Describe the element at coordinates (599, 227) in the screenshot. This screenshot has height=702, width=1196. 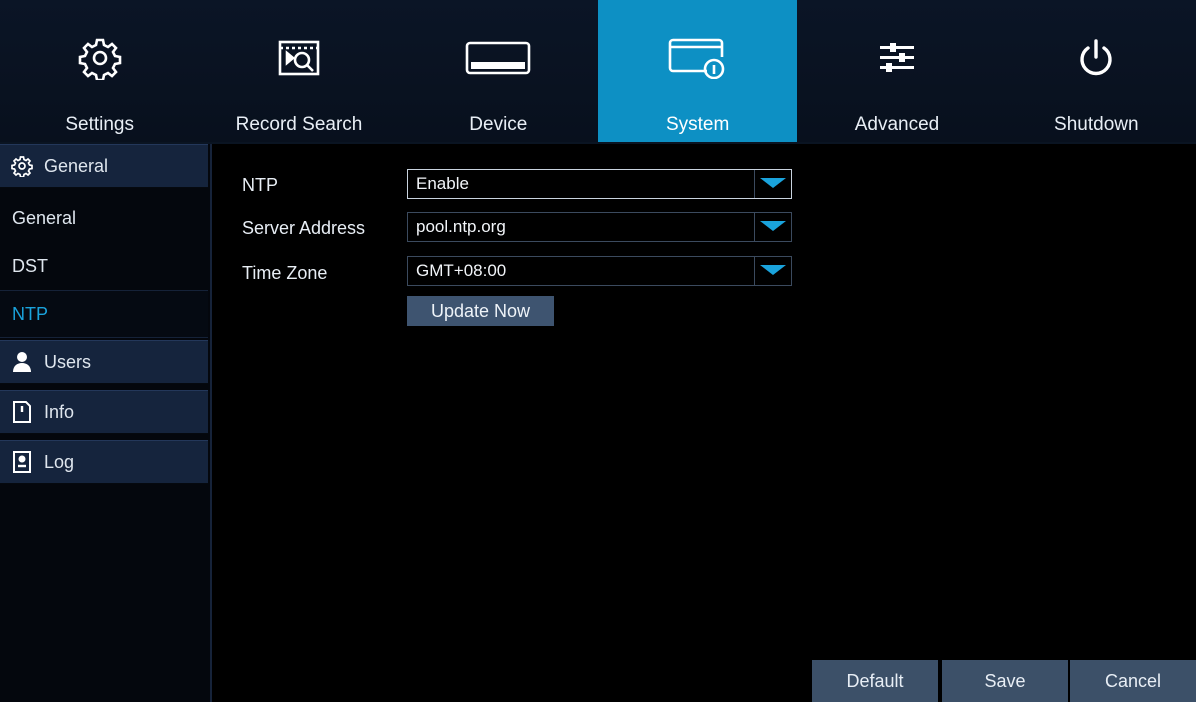
I see `server-address-select: pool.ntp.org` at that location.